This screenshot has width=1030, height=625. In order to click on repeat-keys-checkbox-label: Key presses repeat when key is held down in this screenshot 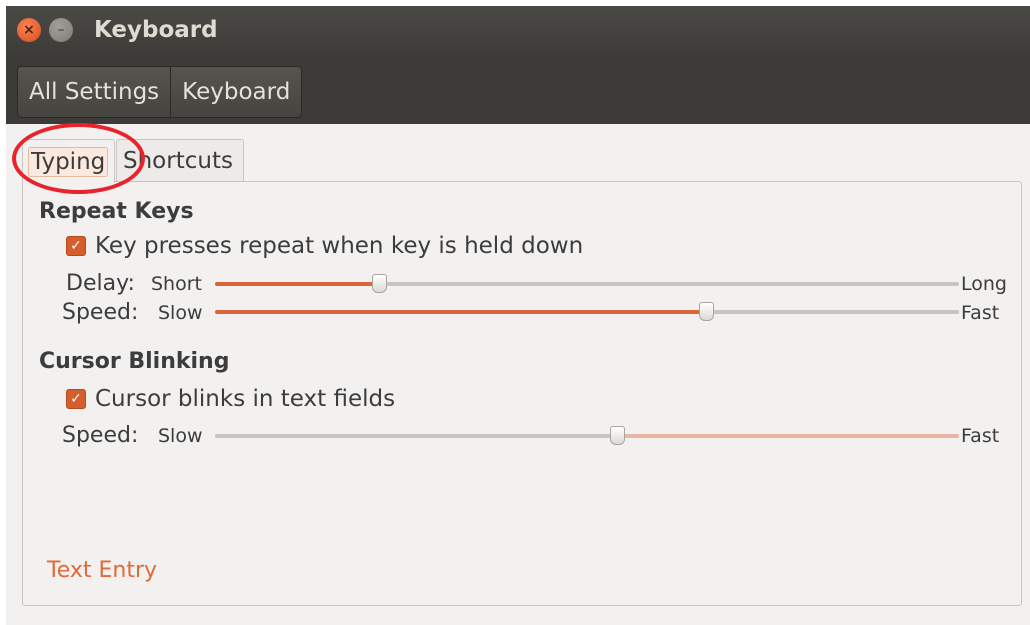, I will do `click(339, 246)`.